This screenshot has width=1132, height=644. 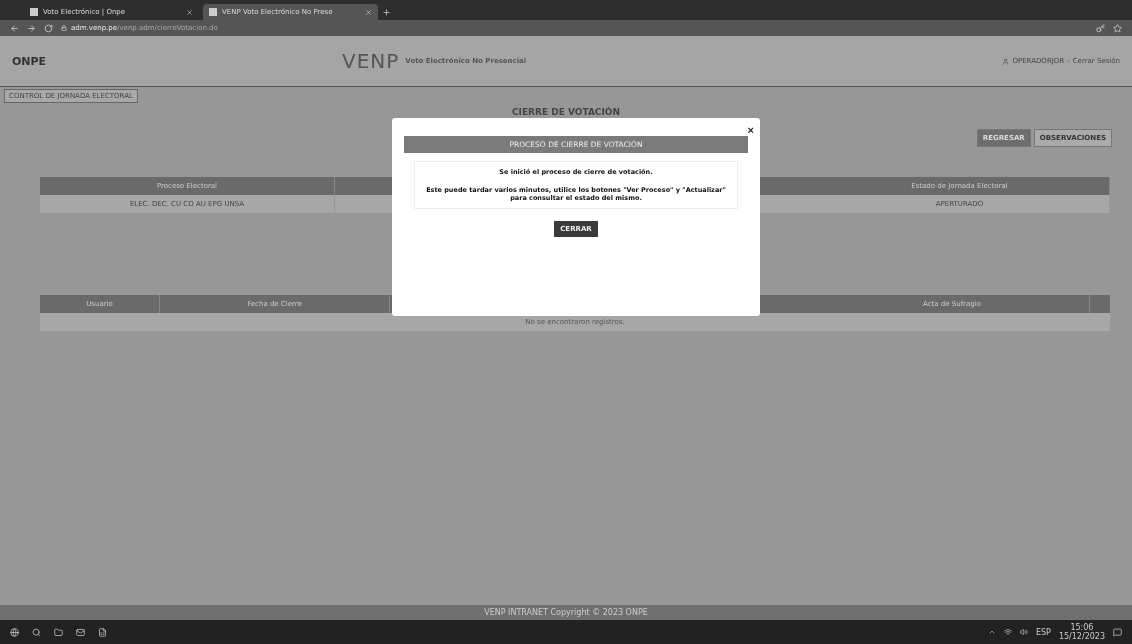 I want to click on start-icon, so click(x=14, y=632).